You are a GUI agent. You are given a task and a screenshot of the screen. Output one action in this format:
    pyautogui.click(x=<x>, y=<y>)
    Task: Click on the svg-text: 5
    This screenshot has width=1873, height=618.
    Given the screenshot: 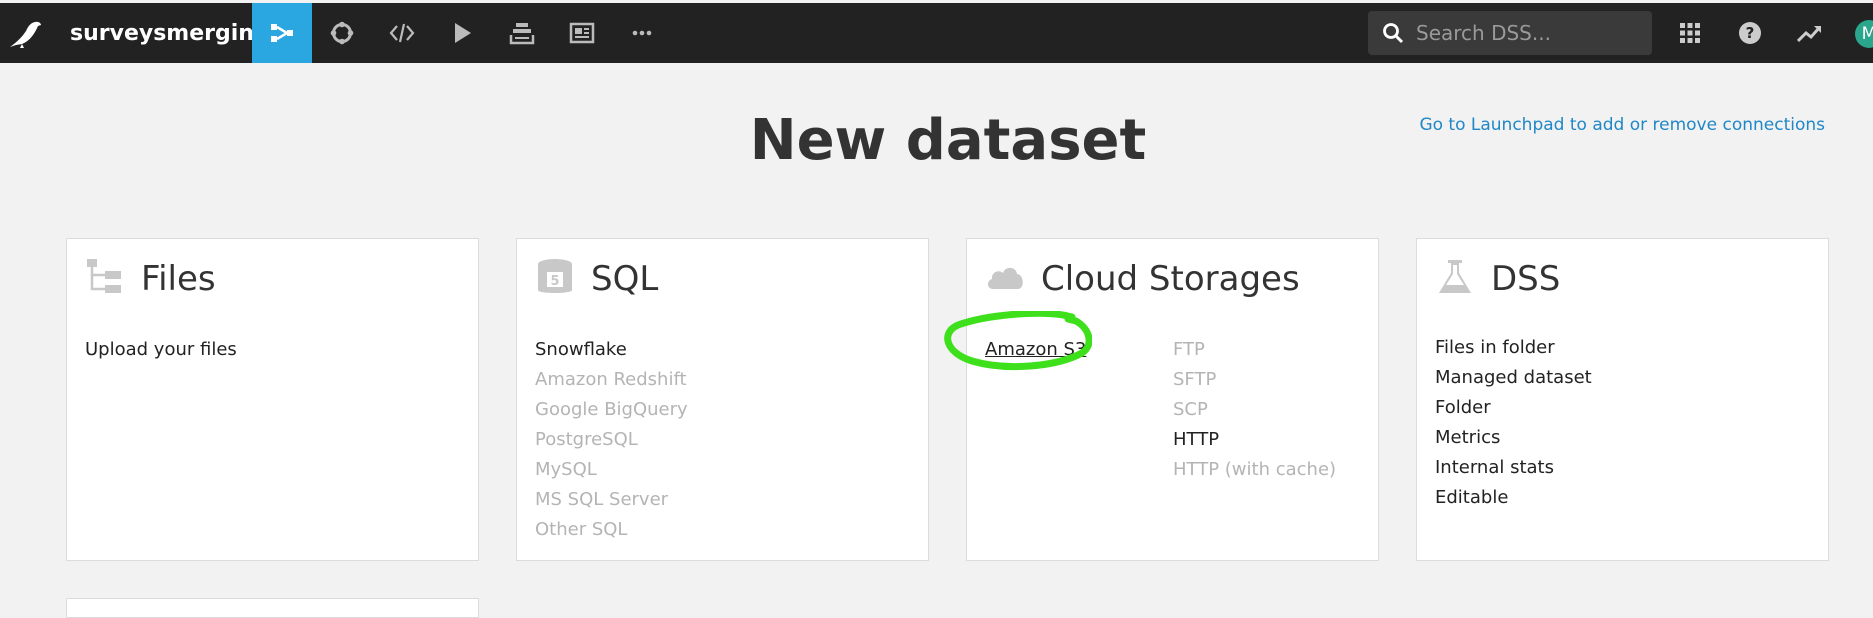 What is the action you would take?
    pyautogui.click(x=554, y=281)
    